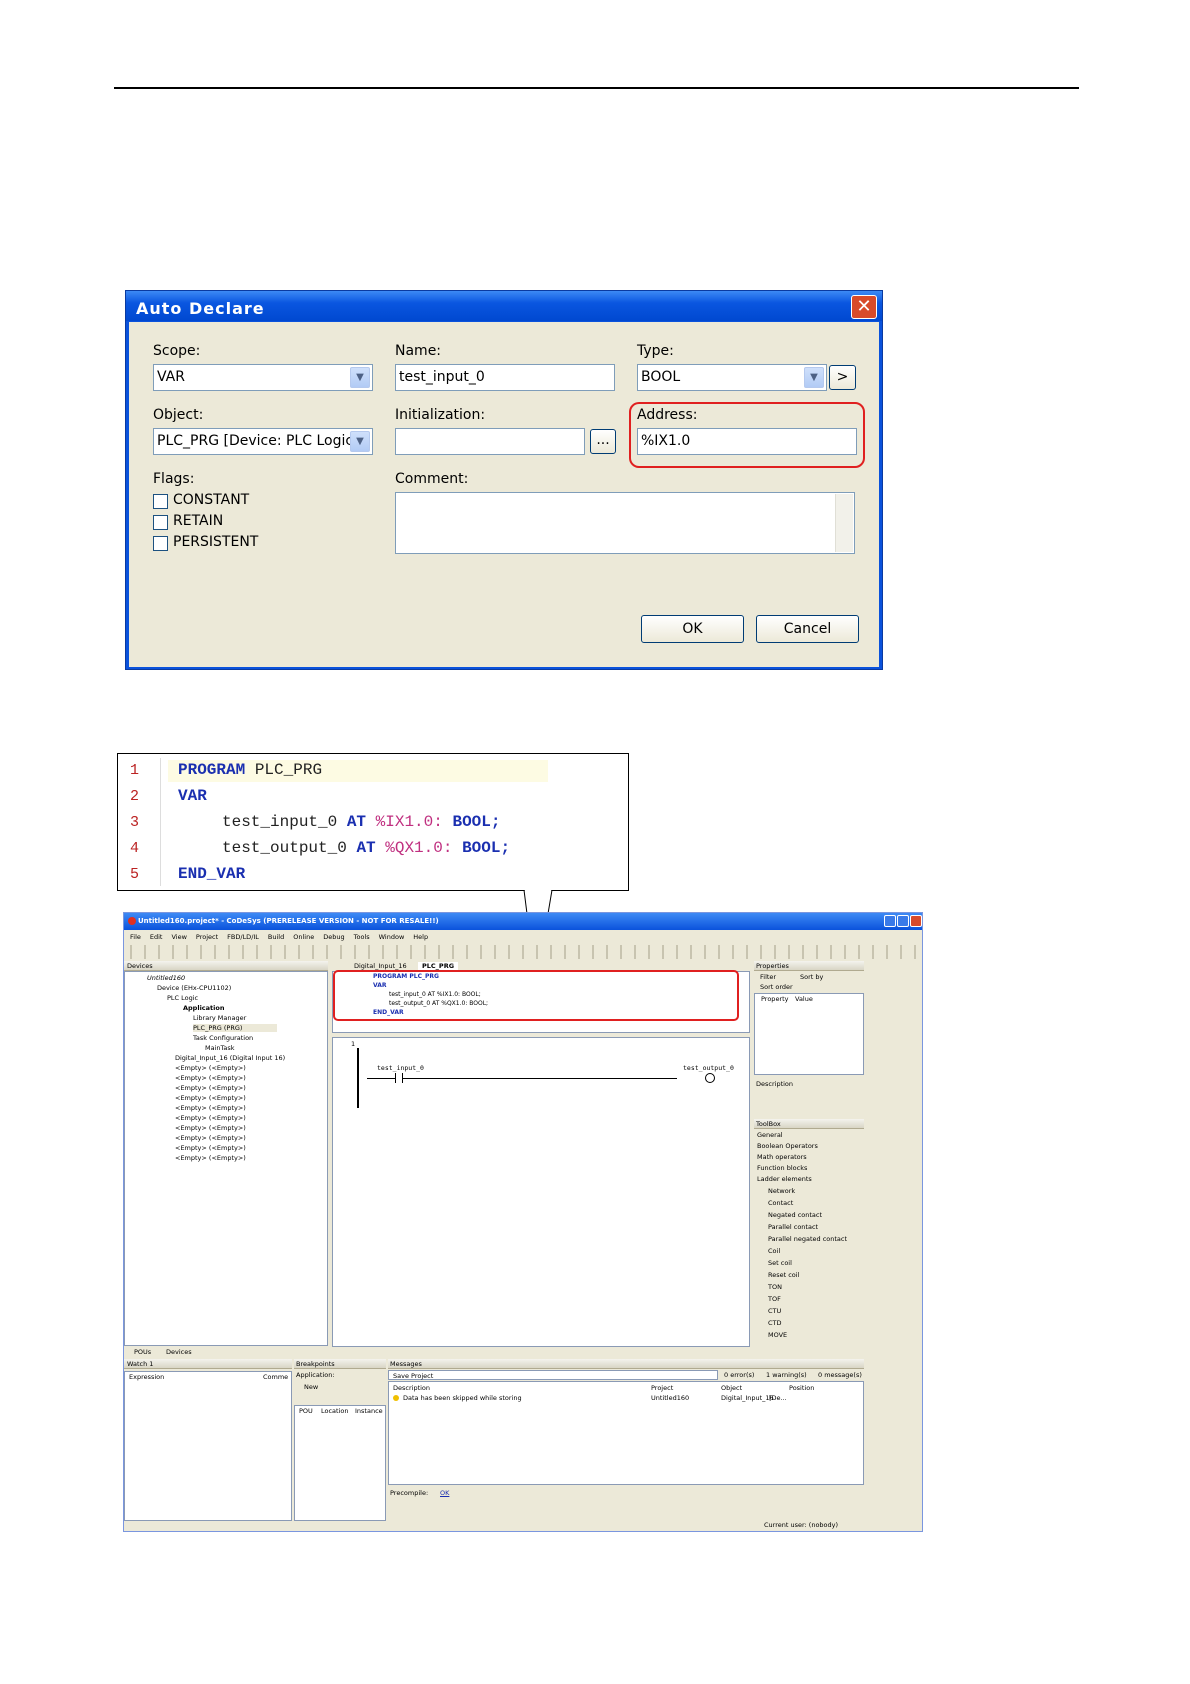  I want to click on tab-digital-input: Digital_Input_16, so click(380, 966).